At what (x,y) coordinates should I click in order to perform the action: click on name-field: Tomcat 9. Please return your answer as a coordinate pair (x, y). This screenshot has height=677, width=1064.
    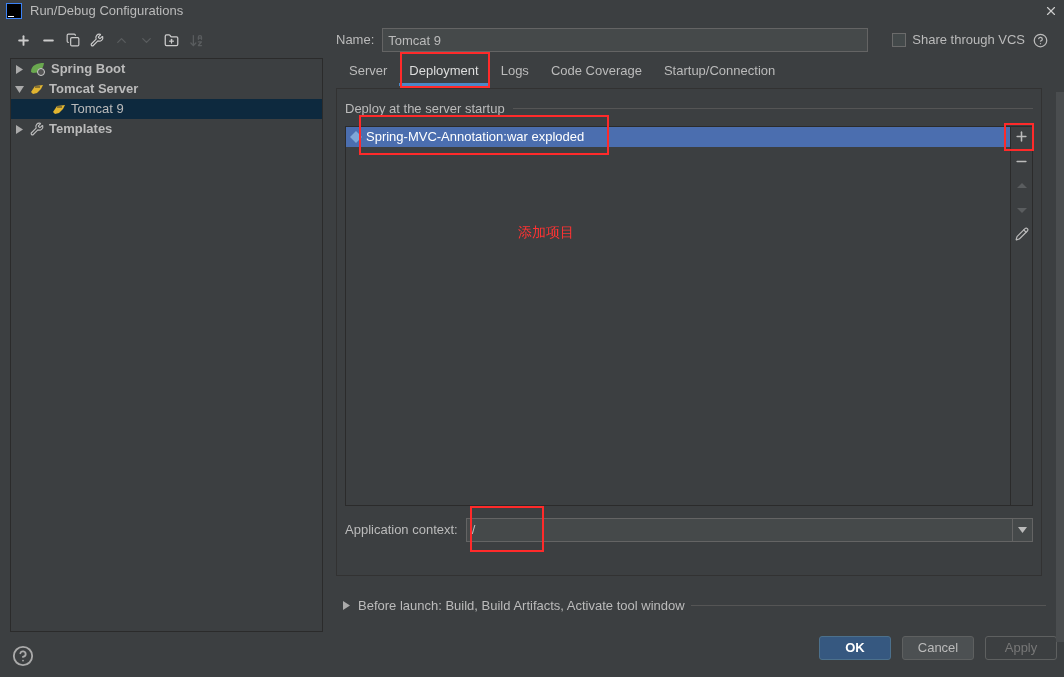
    Looking at the image, I should click on (625, 40).